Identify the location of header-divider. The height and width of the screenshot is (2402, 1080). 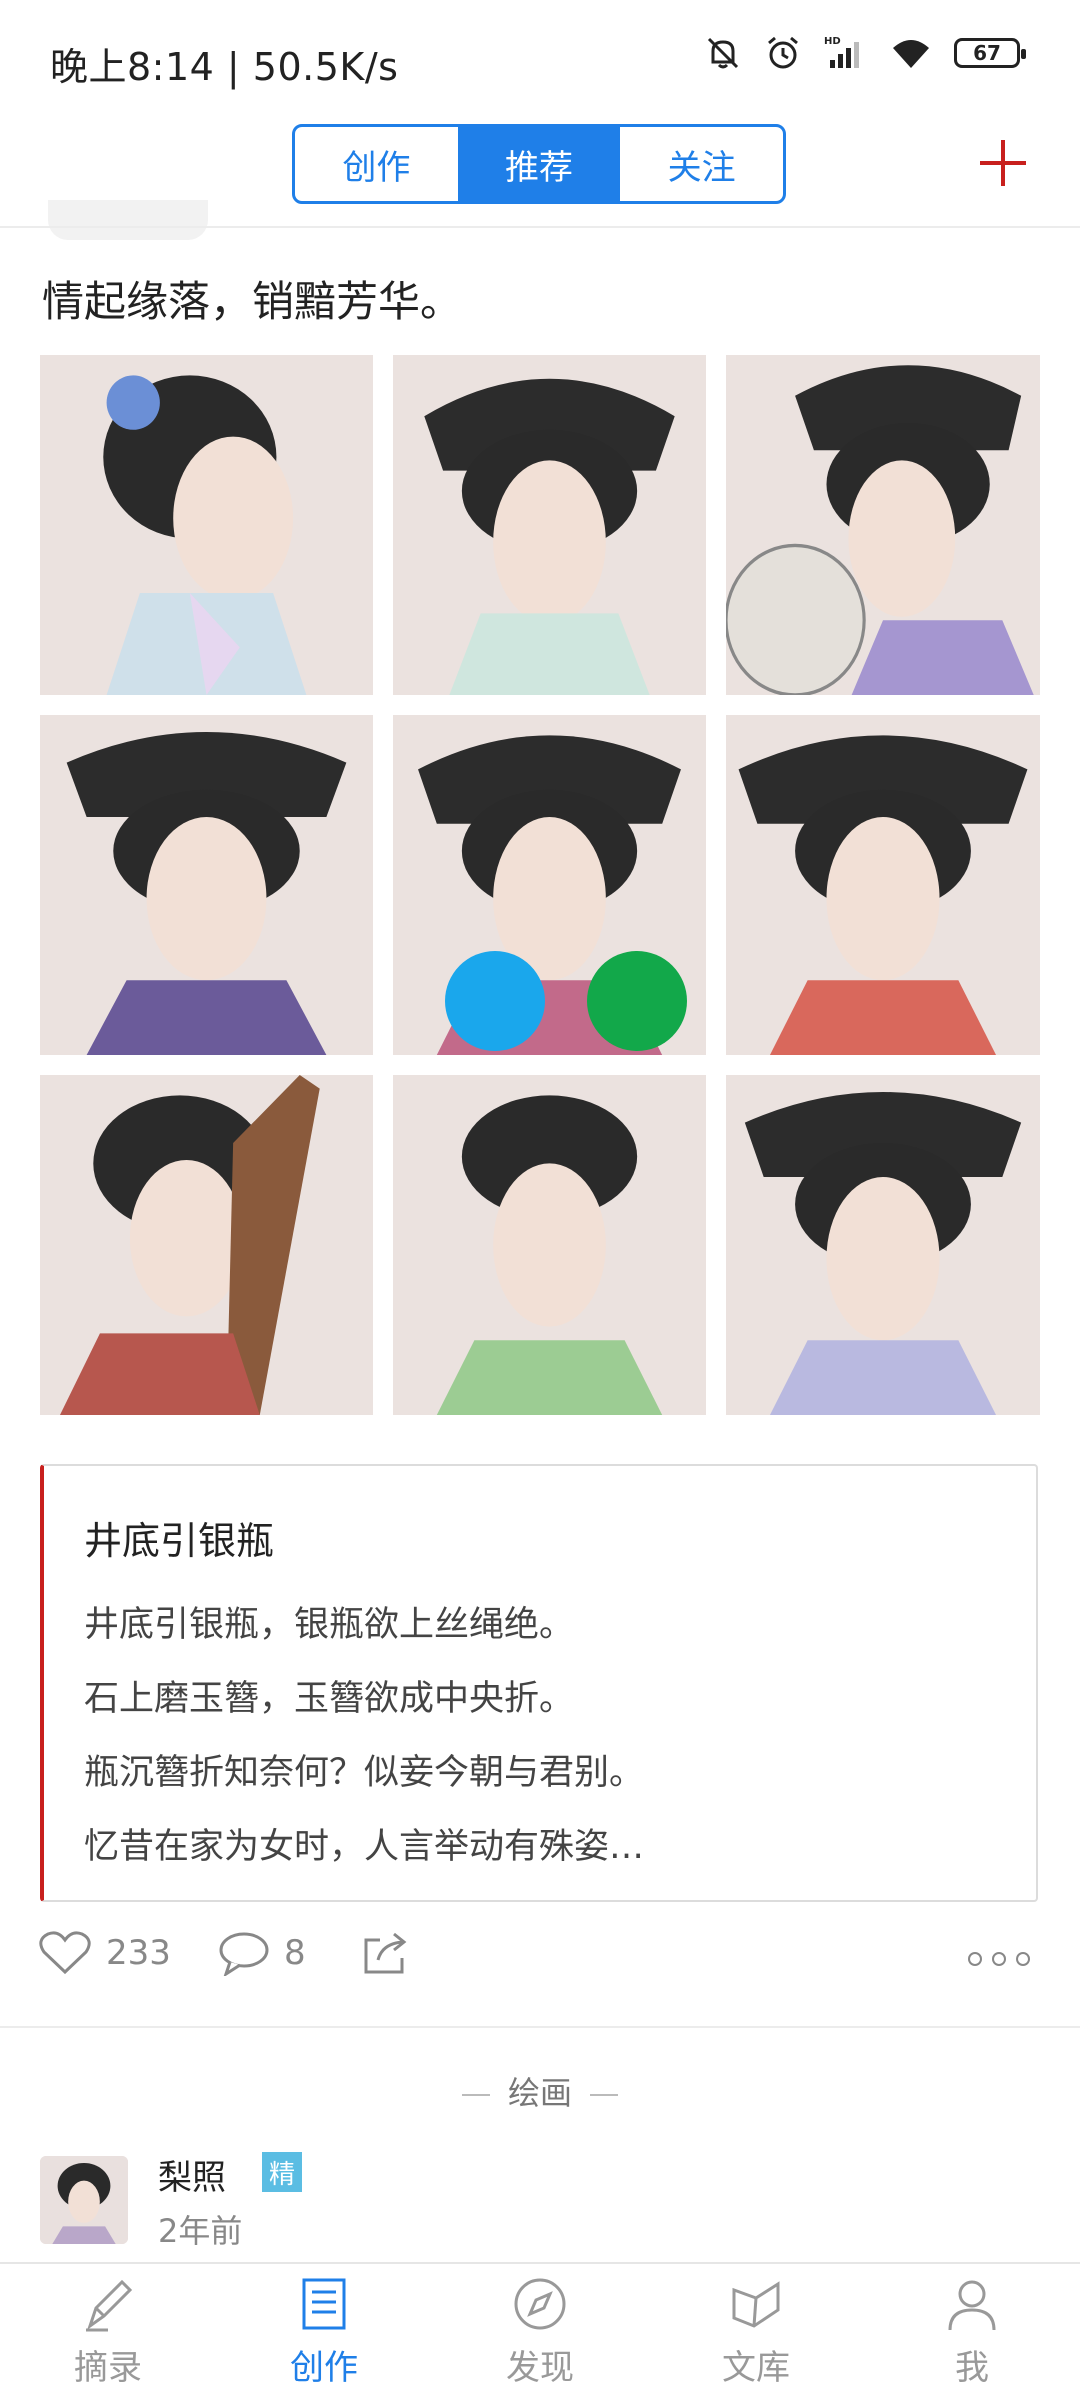
(540, 227).